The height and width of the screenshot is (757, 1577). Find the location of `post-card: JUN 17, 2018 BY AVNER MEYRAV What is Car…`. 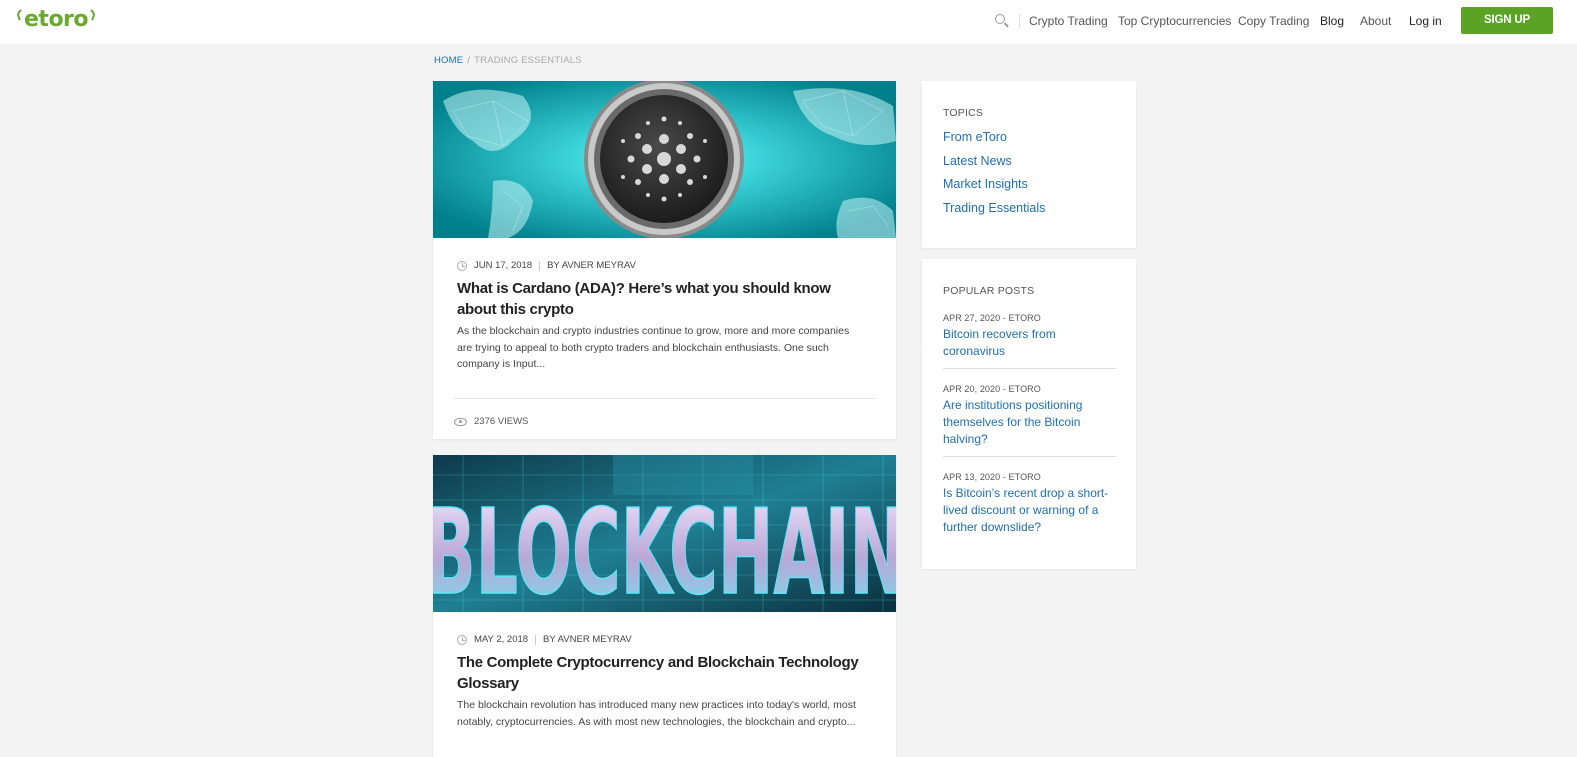

post-card: JUN 17, 2018 BY AVNER MEYRAV What is Car… is located at coordinates (664, 260).